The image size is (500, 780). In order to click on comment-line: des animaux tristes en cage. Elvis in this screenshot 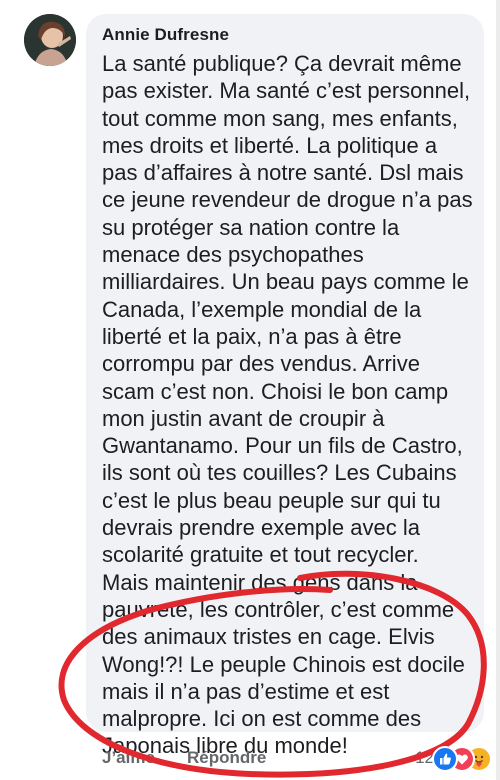, I will do `click(268, 637)`.